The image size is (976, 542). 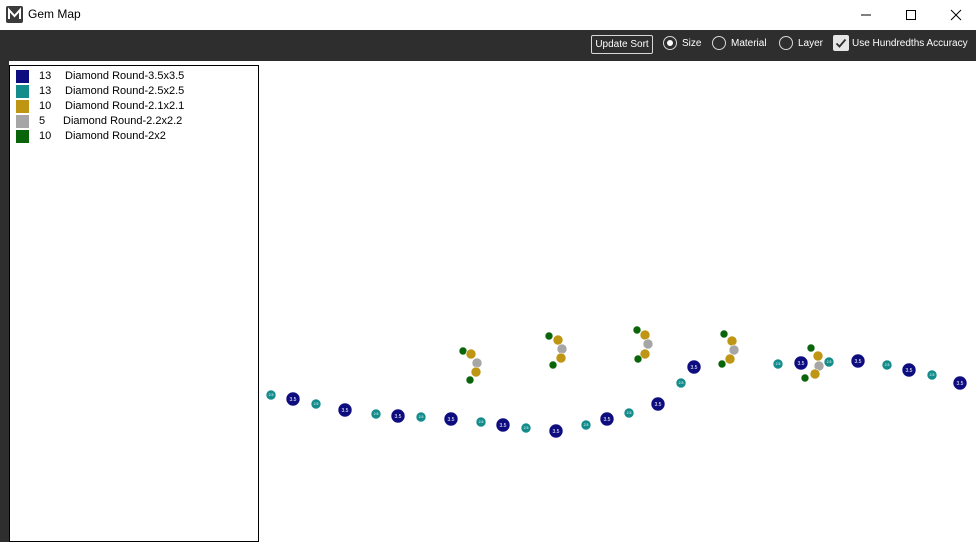 I want to click on hundredths-accuracy-checkbox, so click(x=841, y=43).